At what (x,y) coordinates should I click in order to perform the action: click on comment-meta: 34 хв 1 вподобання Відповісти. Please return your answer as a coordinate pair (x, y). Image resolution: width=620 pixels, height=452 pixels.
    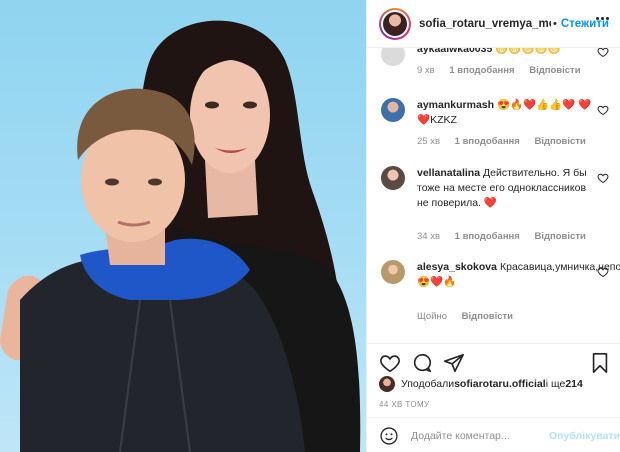
    Looking at the image, I should click on (507, 236).